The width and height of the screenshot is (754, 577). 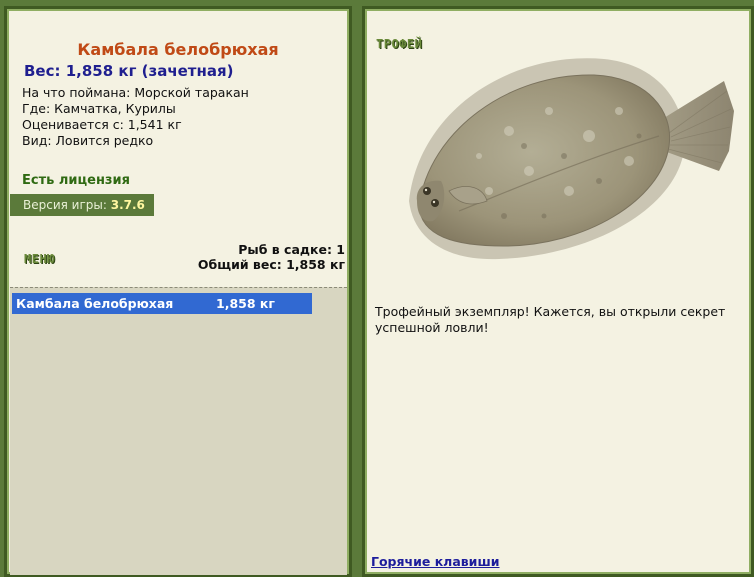 I want to click on license-status: Есть лицензия, so click(x=76, y=180).